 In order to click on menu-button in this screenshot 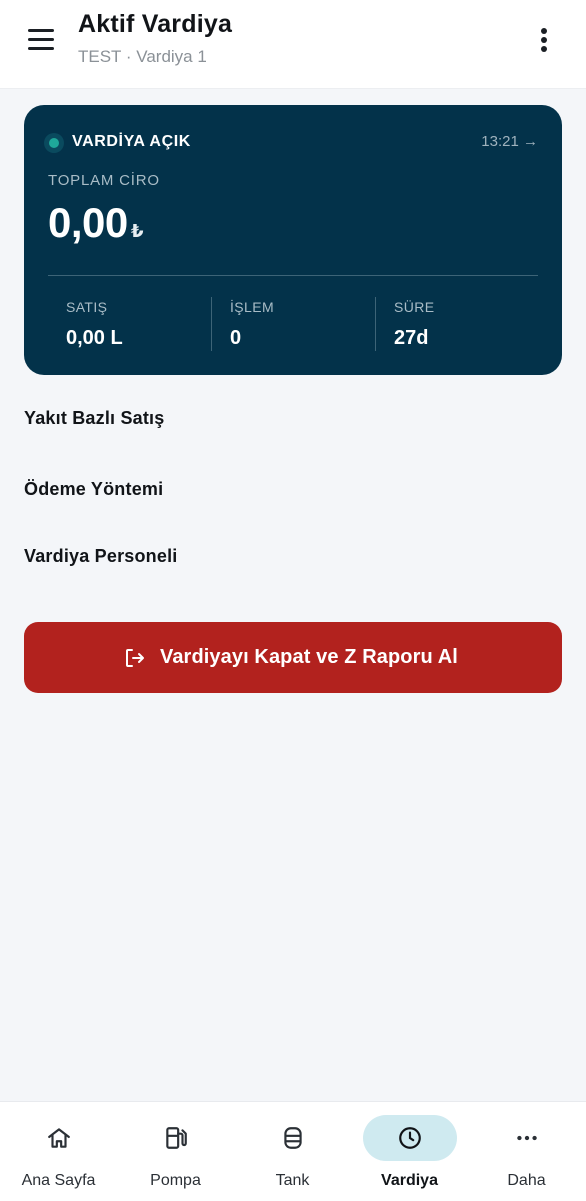, I will do `click(42, 40)`.